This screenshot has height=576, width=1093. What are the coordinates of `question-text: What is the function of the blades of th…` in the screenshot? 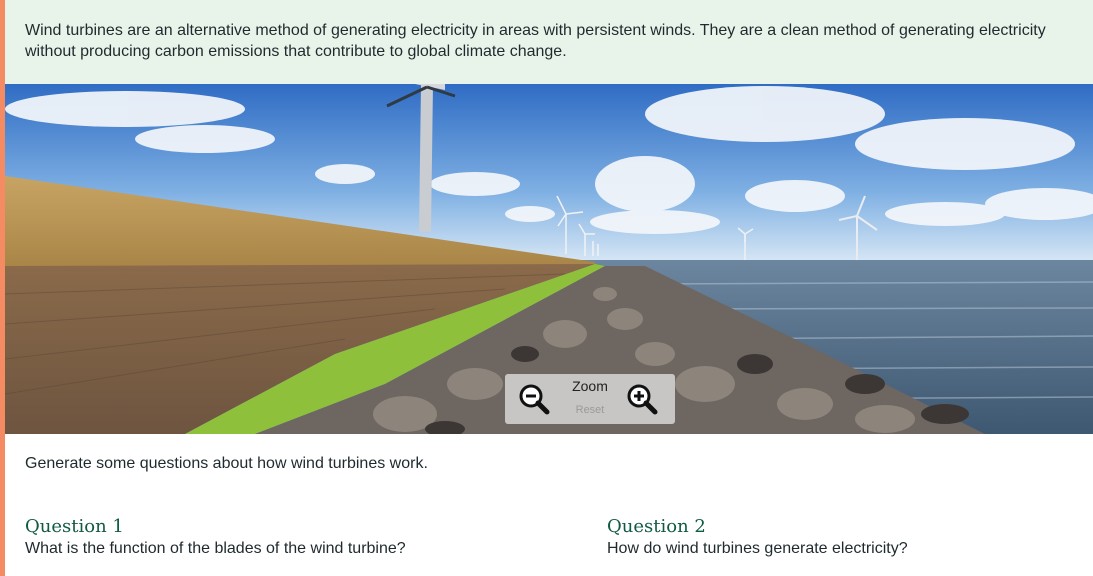 It's located at (215, 548).